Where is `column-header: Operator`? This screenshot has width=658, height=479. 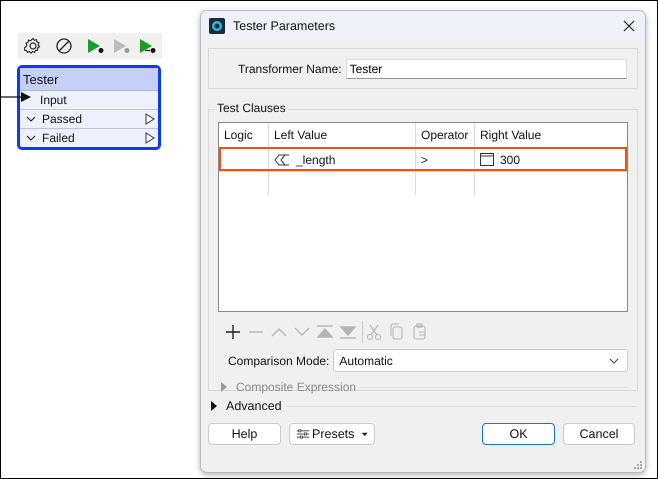
column-header: Operator is located at coordinates (445, 135).